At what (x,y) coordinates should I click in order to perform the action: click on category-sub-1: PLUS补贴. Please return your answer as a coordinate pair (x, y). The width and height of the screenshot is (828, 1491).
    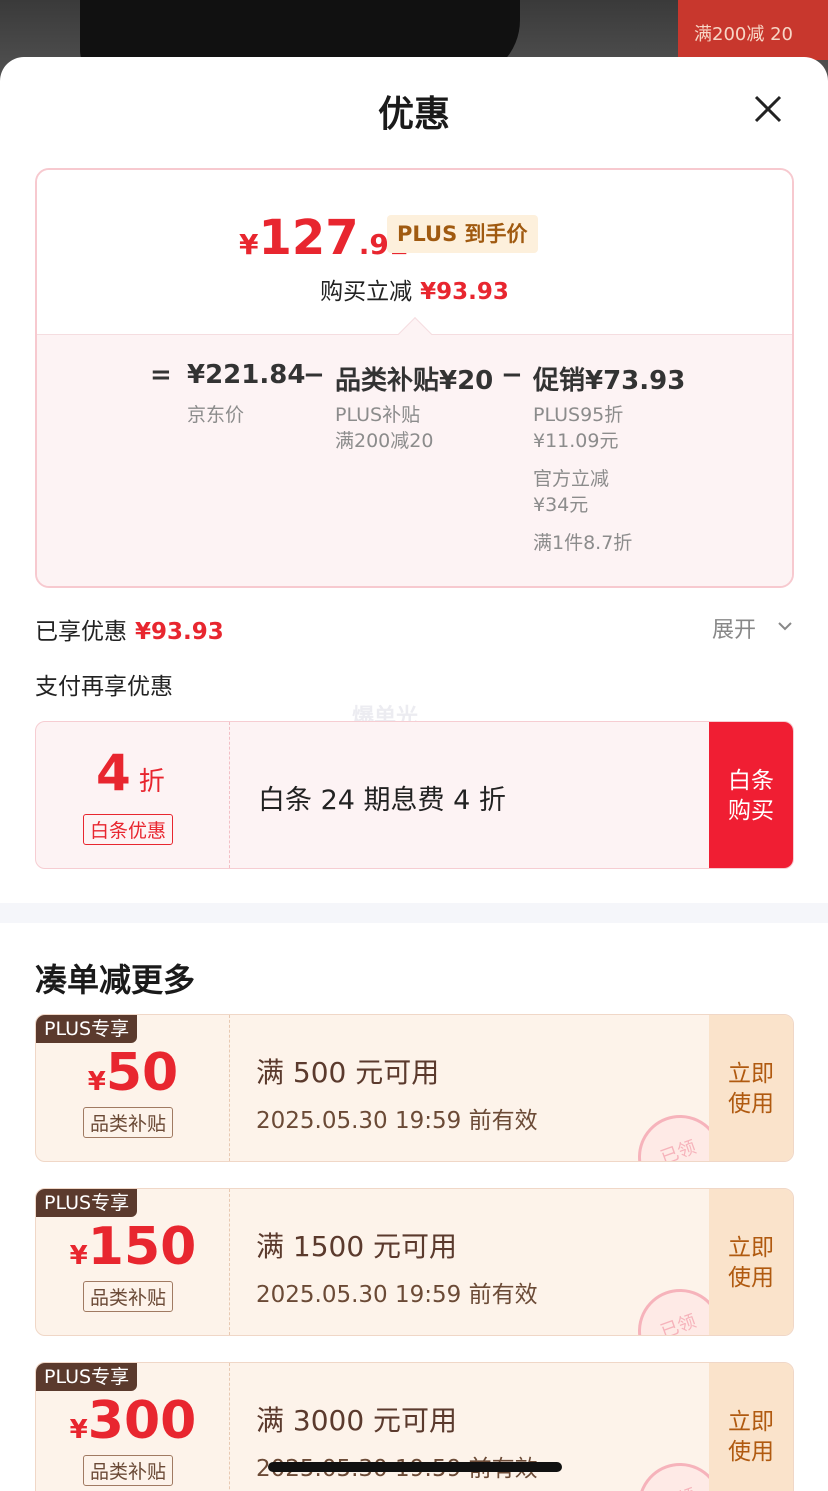
    Looking at the image, I should click on (378, 415).